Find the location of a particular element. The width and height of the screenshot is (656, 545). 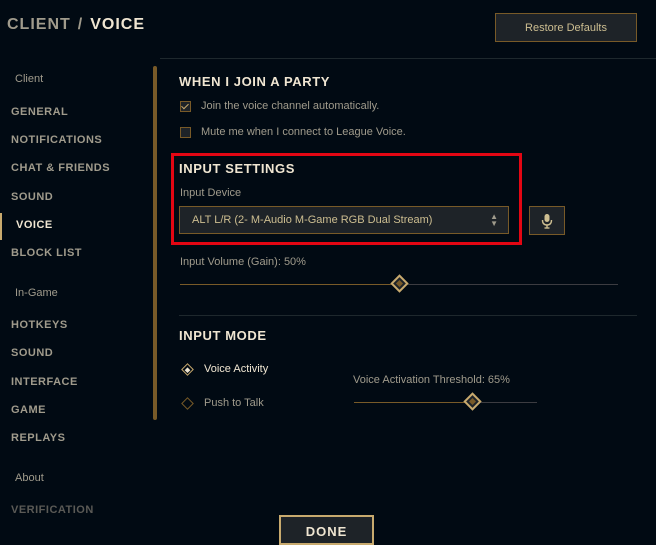

sidebar-item-game: GAME is located at coordinates (28, 410).